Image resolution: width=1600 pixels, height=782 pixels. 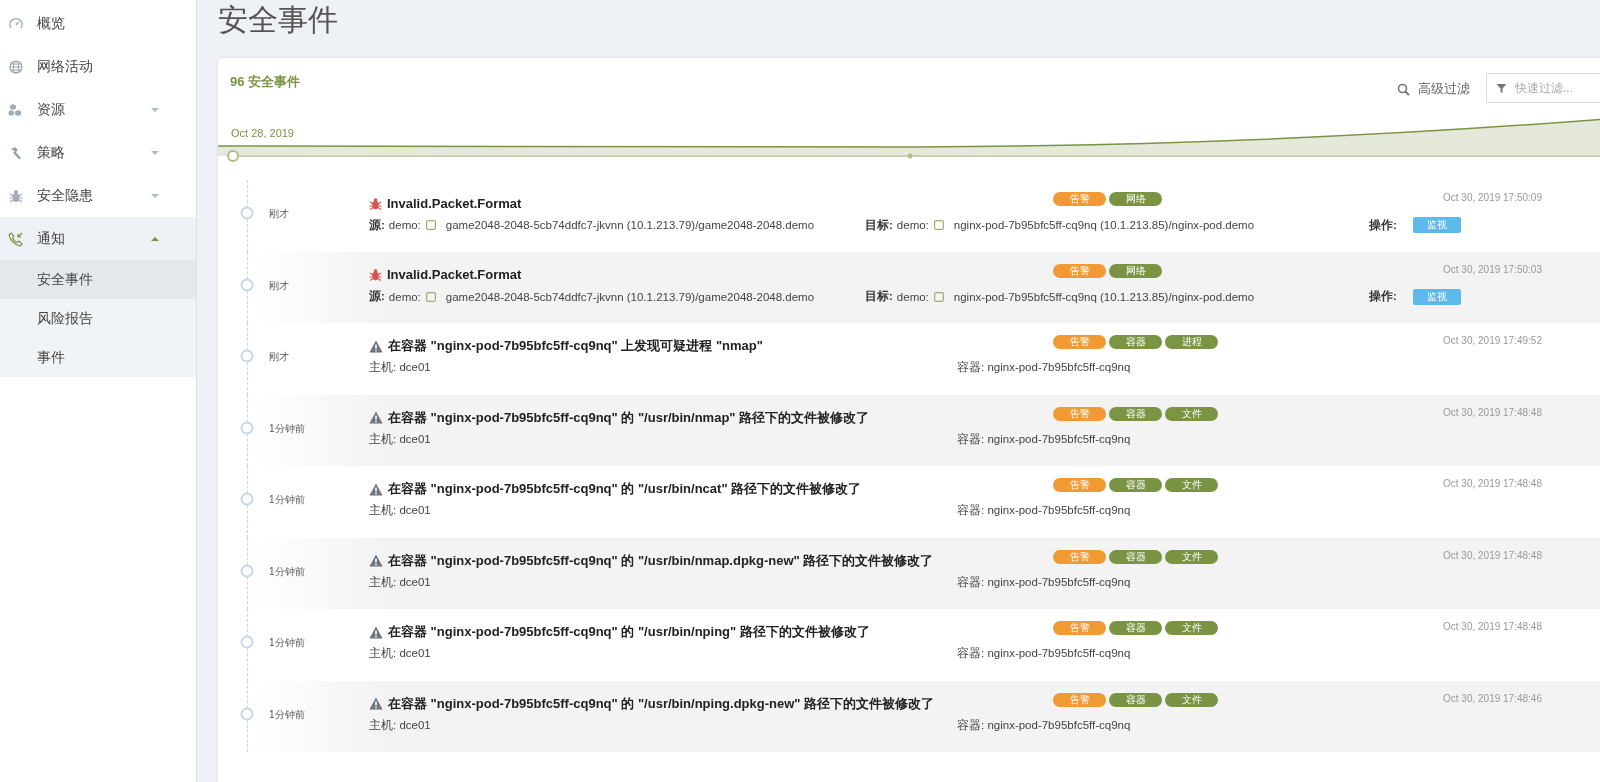 I want to click on nav-item: 概览, so click(x=98, y=23).